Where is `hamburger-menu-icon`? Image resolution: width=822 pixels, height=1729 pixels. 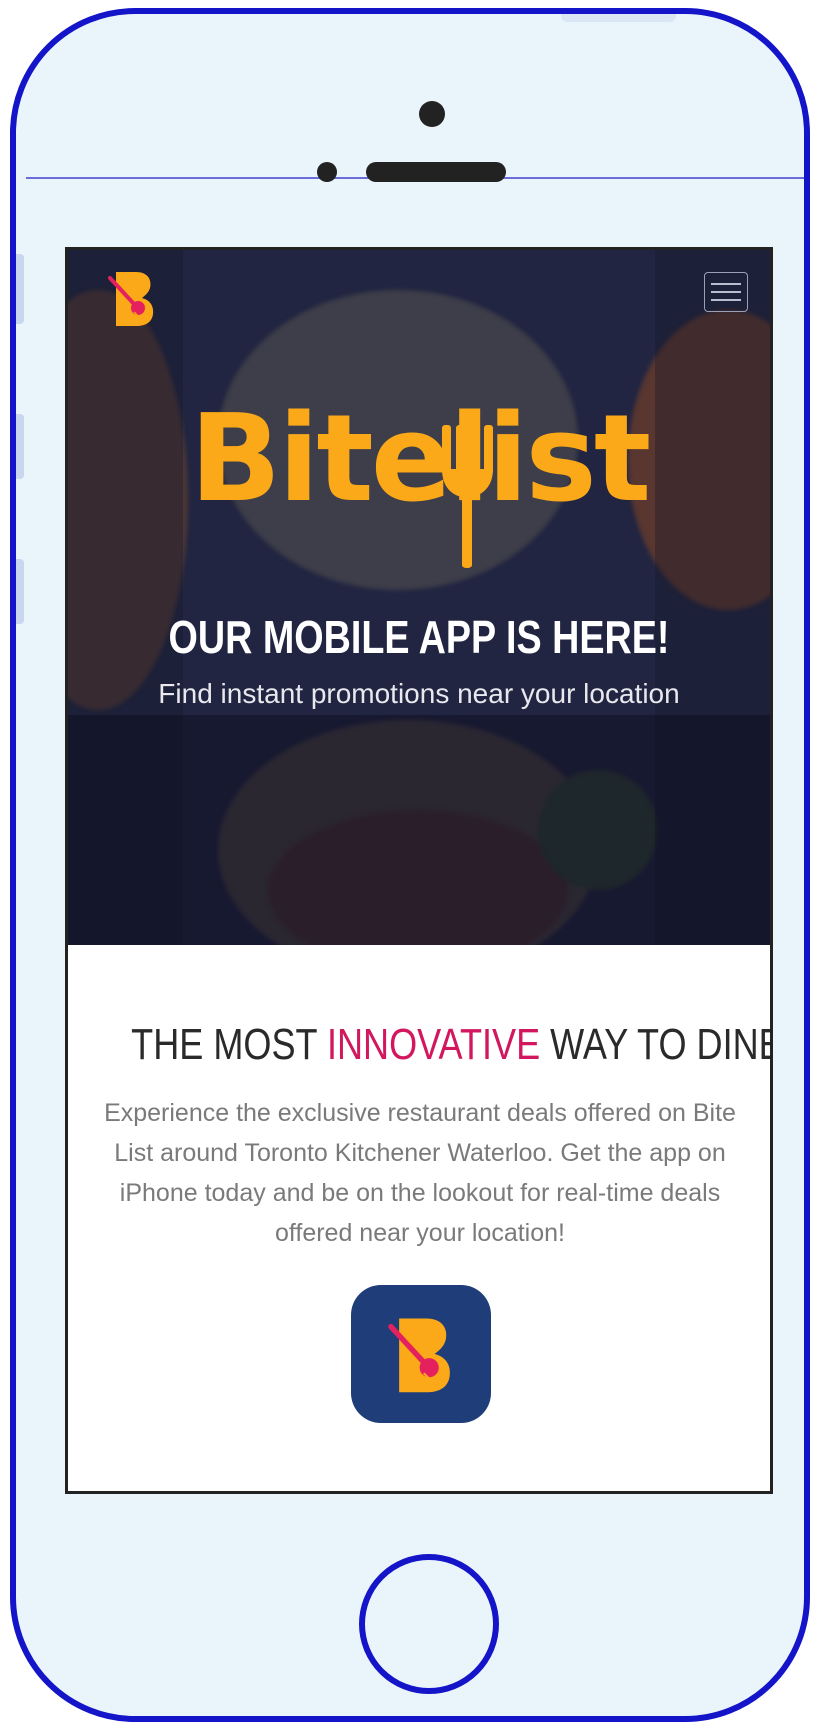 hamburger-menu-icon is located at coordinates (726, 292).